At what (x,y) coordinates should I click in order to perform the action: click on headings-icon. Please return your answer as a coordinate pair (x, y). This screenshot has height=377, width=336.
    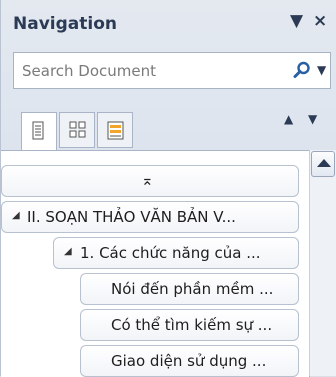
    Looking at the image, I should click on (38, 130).